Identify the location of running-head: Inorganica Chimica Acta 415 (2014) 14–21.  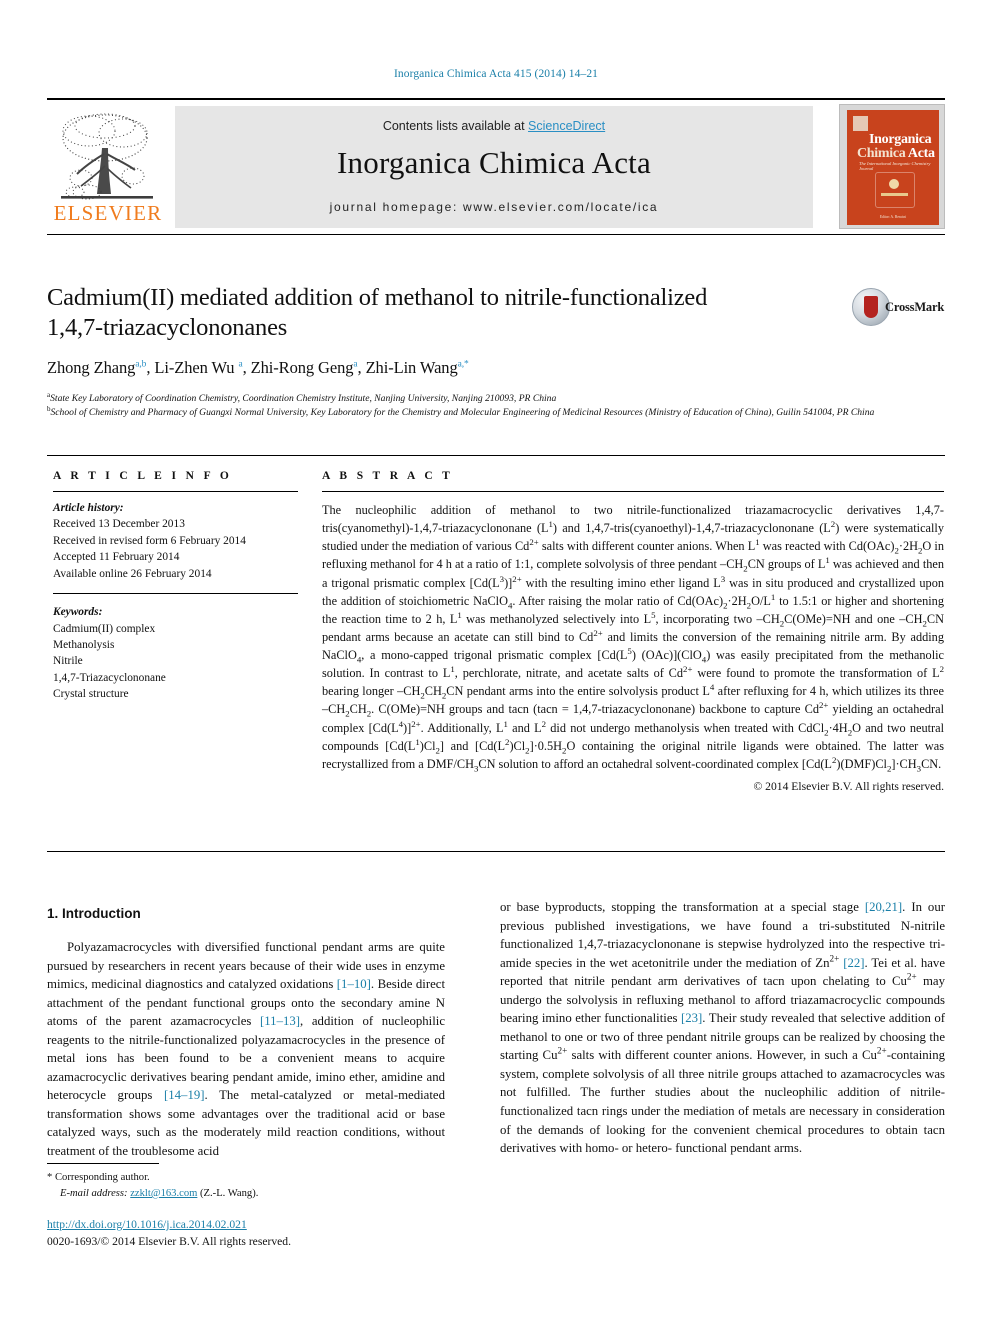
(496, 74).